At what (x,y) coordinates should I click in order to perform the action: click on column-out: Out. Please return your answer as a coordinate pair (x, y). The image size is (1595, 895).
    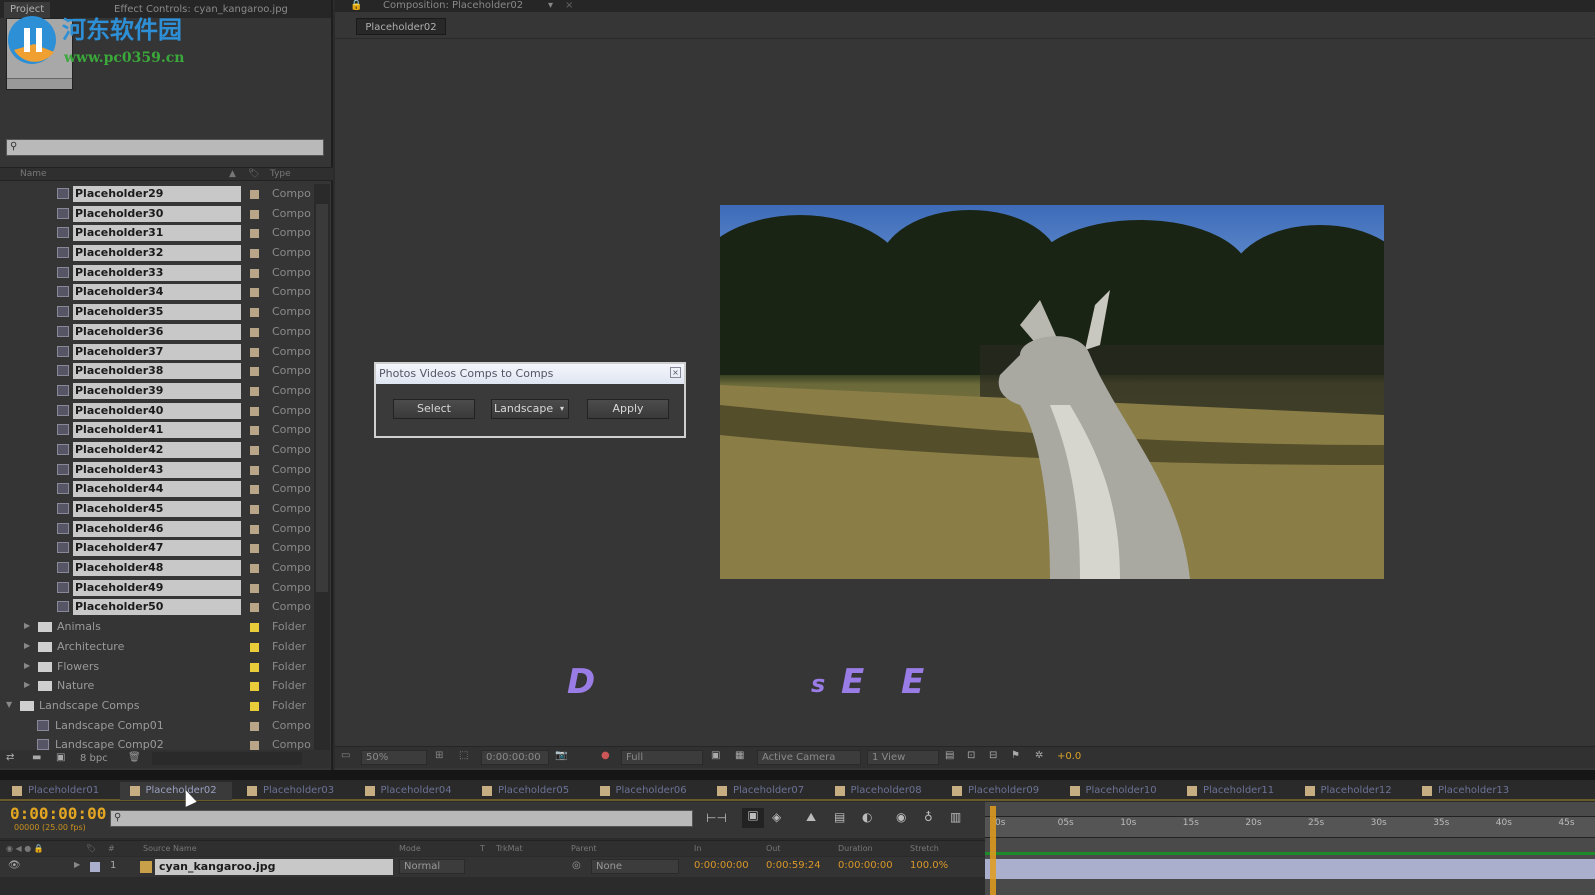
    Looking at the image, I should click on (773, 848).